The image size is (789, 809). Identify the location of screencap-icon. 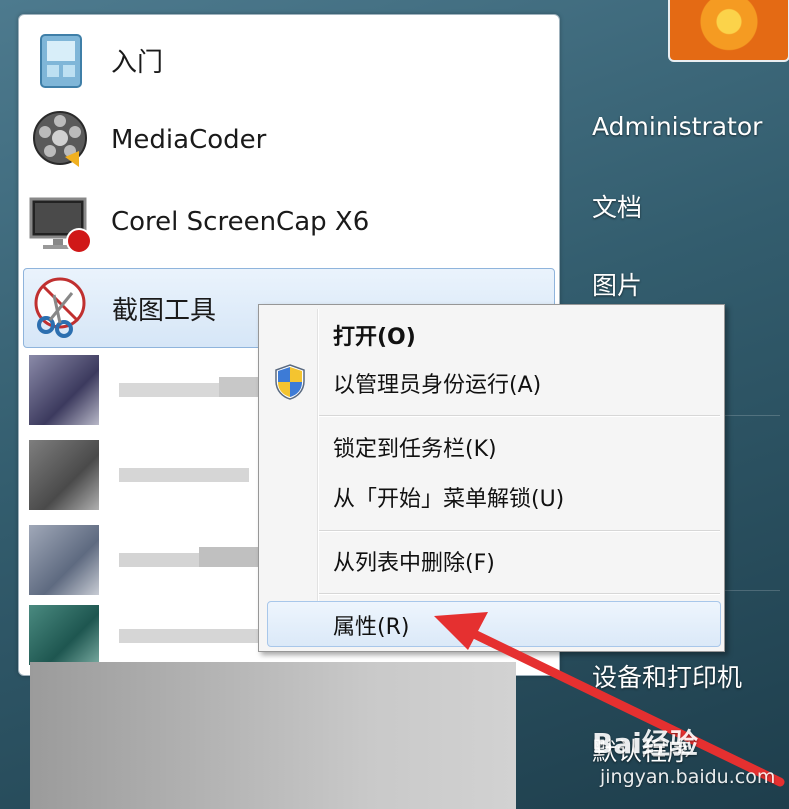
(60, 225).